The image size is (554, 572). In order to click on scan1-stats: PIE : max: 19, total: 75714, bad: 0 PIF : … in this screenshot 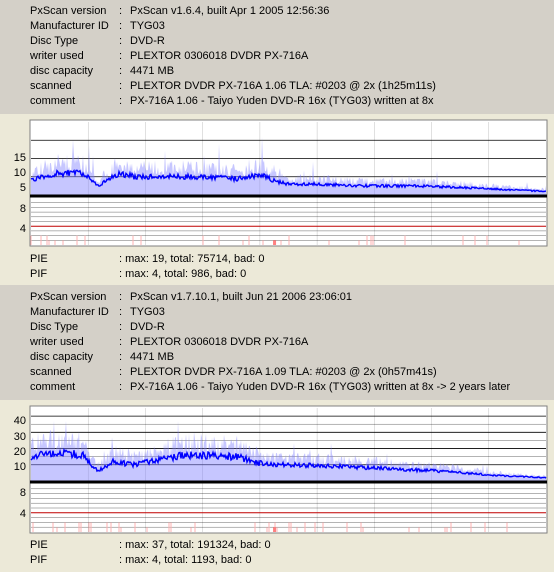, I will do `click(277, 267)`.